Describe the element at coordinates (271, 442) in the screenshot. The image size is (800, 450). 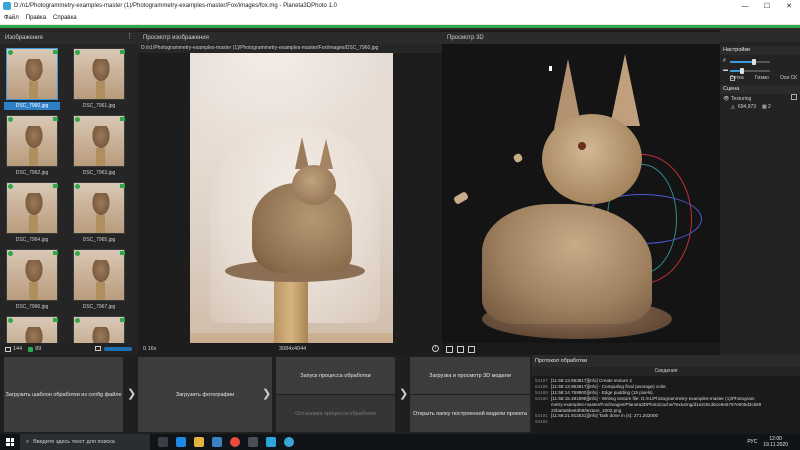
I see `telegram-icon` at that location.